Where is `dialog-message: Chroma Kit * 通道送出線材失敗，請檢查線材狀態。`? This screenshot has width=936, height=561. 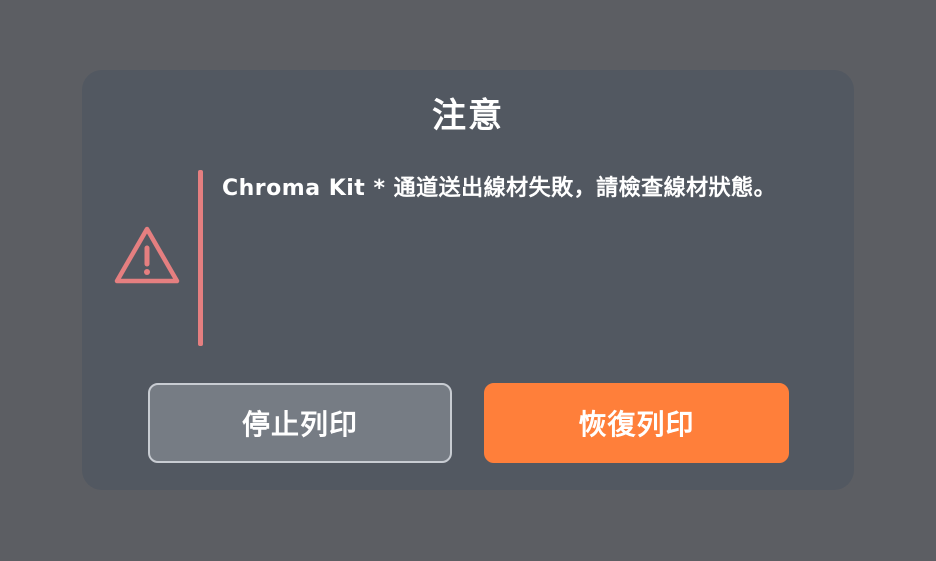 dialog-message: Chroma Kit * 通道送出線材失敗，請檢查線材狀態。 is located at coordinates (499, 188).